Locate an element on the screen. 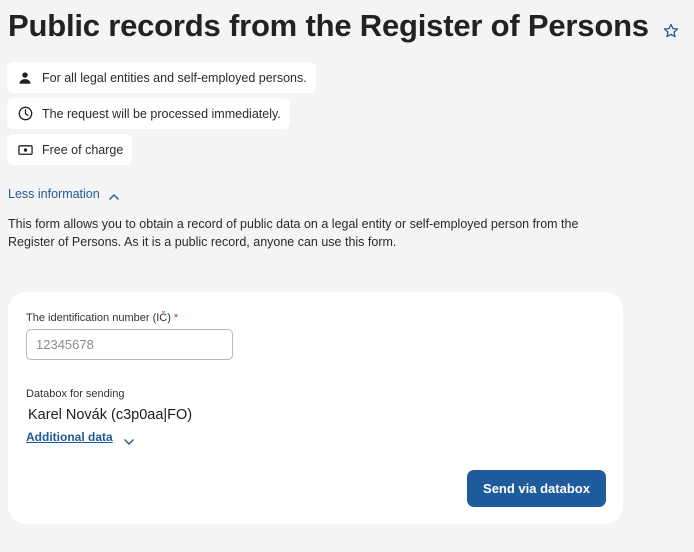 This screenshot has height=552, width=694. chevron-up-icon is located at coordinates (114, 195).